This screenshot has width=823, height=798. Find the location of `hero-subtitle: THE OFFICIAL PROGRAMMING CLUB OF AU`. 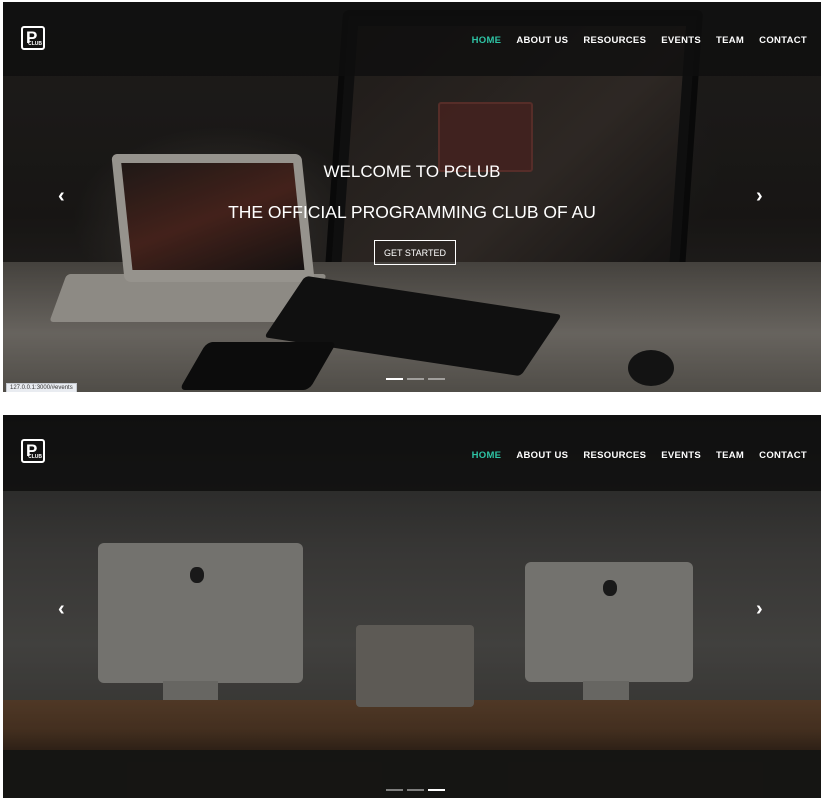

hero-subtitle: THE OFFICIAL PROGRAMMING CLUB OF AU is located at coordinates (412, 212).